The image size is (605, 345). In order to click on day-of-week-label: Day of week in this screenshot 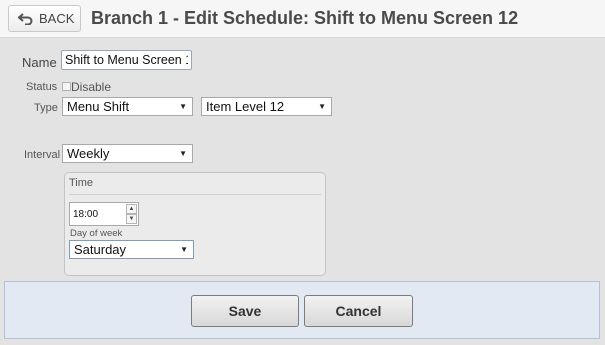, I will do `click(96, 233)`.